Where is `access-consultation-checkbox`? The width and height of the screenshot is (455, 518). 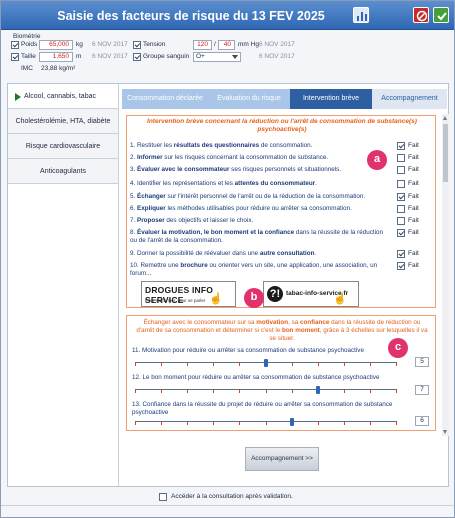 access-consultation-checkbox is located at coordinates (163, 497).